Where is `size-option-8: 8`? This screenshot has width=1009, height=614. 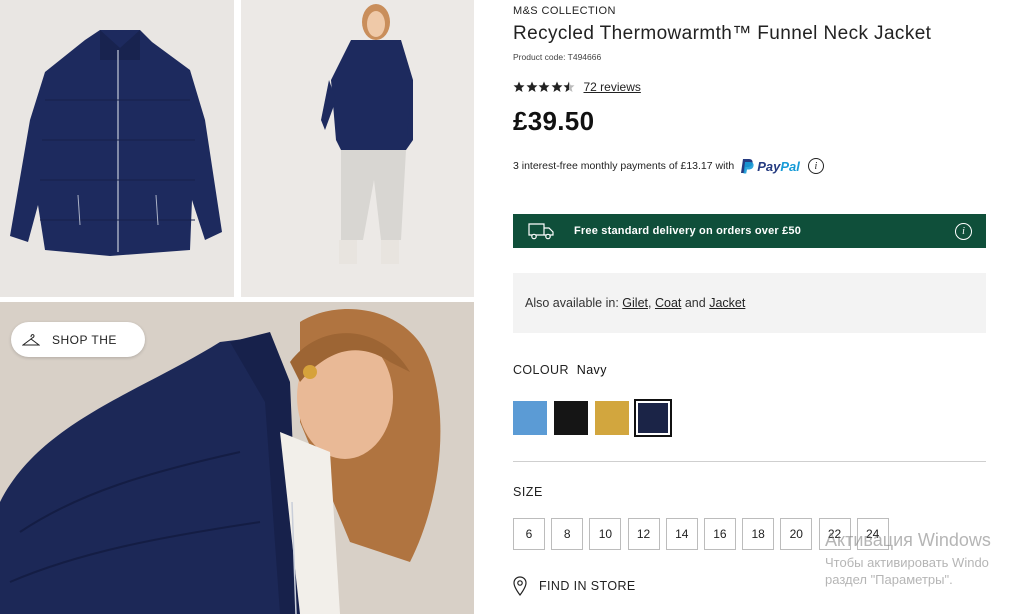
size-option-8: 8 is located at coordinates (567, 534).